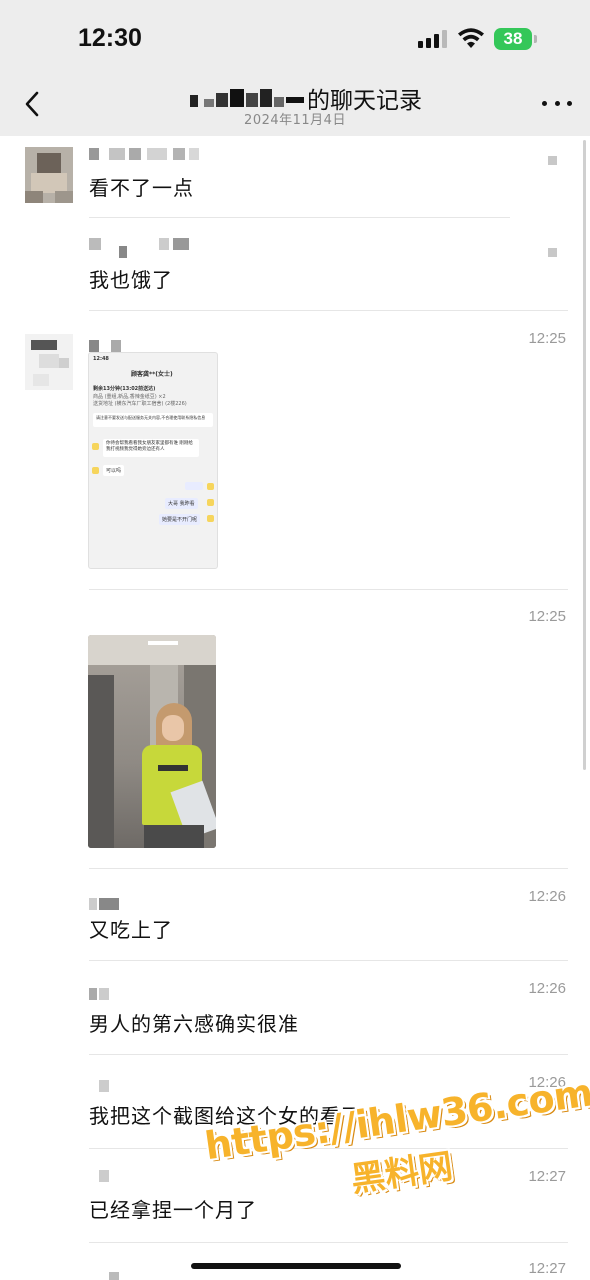  What do you see at coordinates (295, 120) in the screenshot?
I see `page-subtitle: 2024年11月4日` at bounding box center [295, 120].